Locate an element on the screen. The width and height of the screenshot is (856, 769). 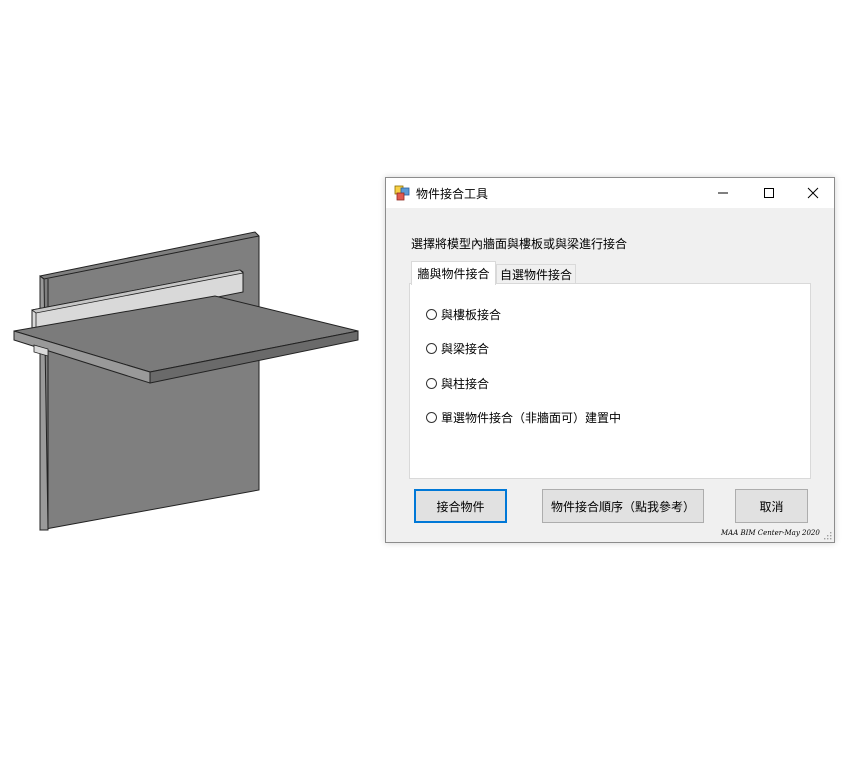
maximize-icon is located at coordinates (769, 193).